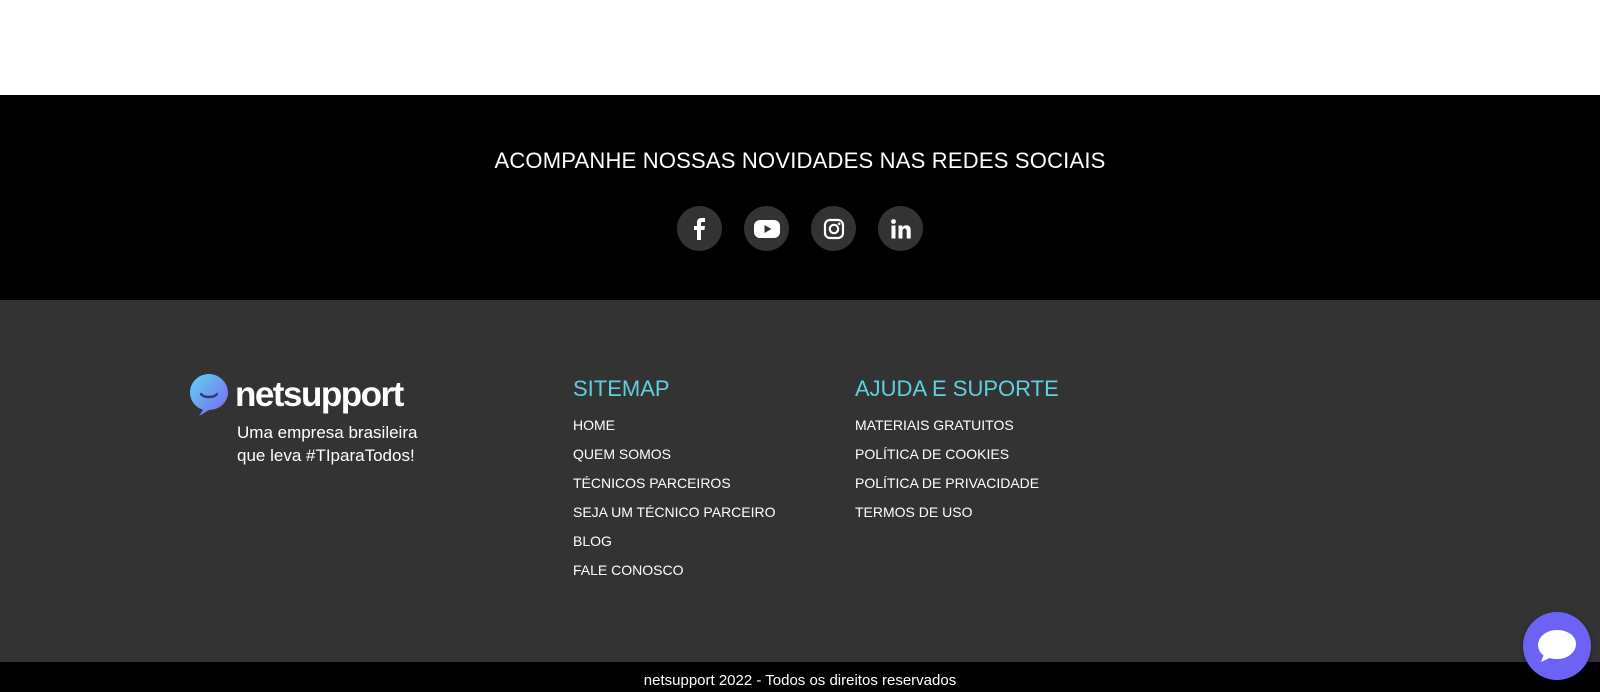 This screenshot has height=692, width=1600. What do you see at coordinates (327, 432) in the screenshot?
I see `tagline-line-1: Uma empresa brasileira` at bounding box center [327, 432].